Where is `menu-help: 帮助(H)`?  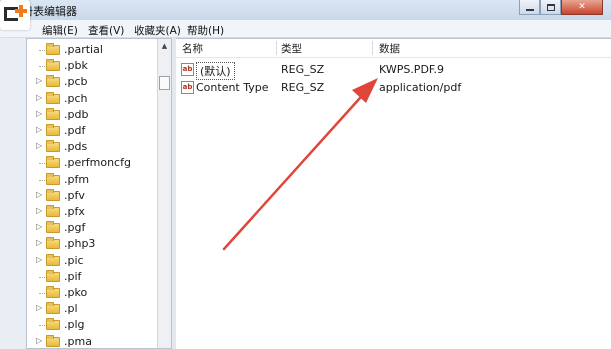
menu-help: 帮助(H) is located at coordinates (205, 30).